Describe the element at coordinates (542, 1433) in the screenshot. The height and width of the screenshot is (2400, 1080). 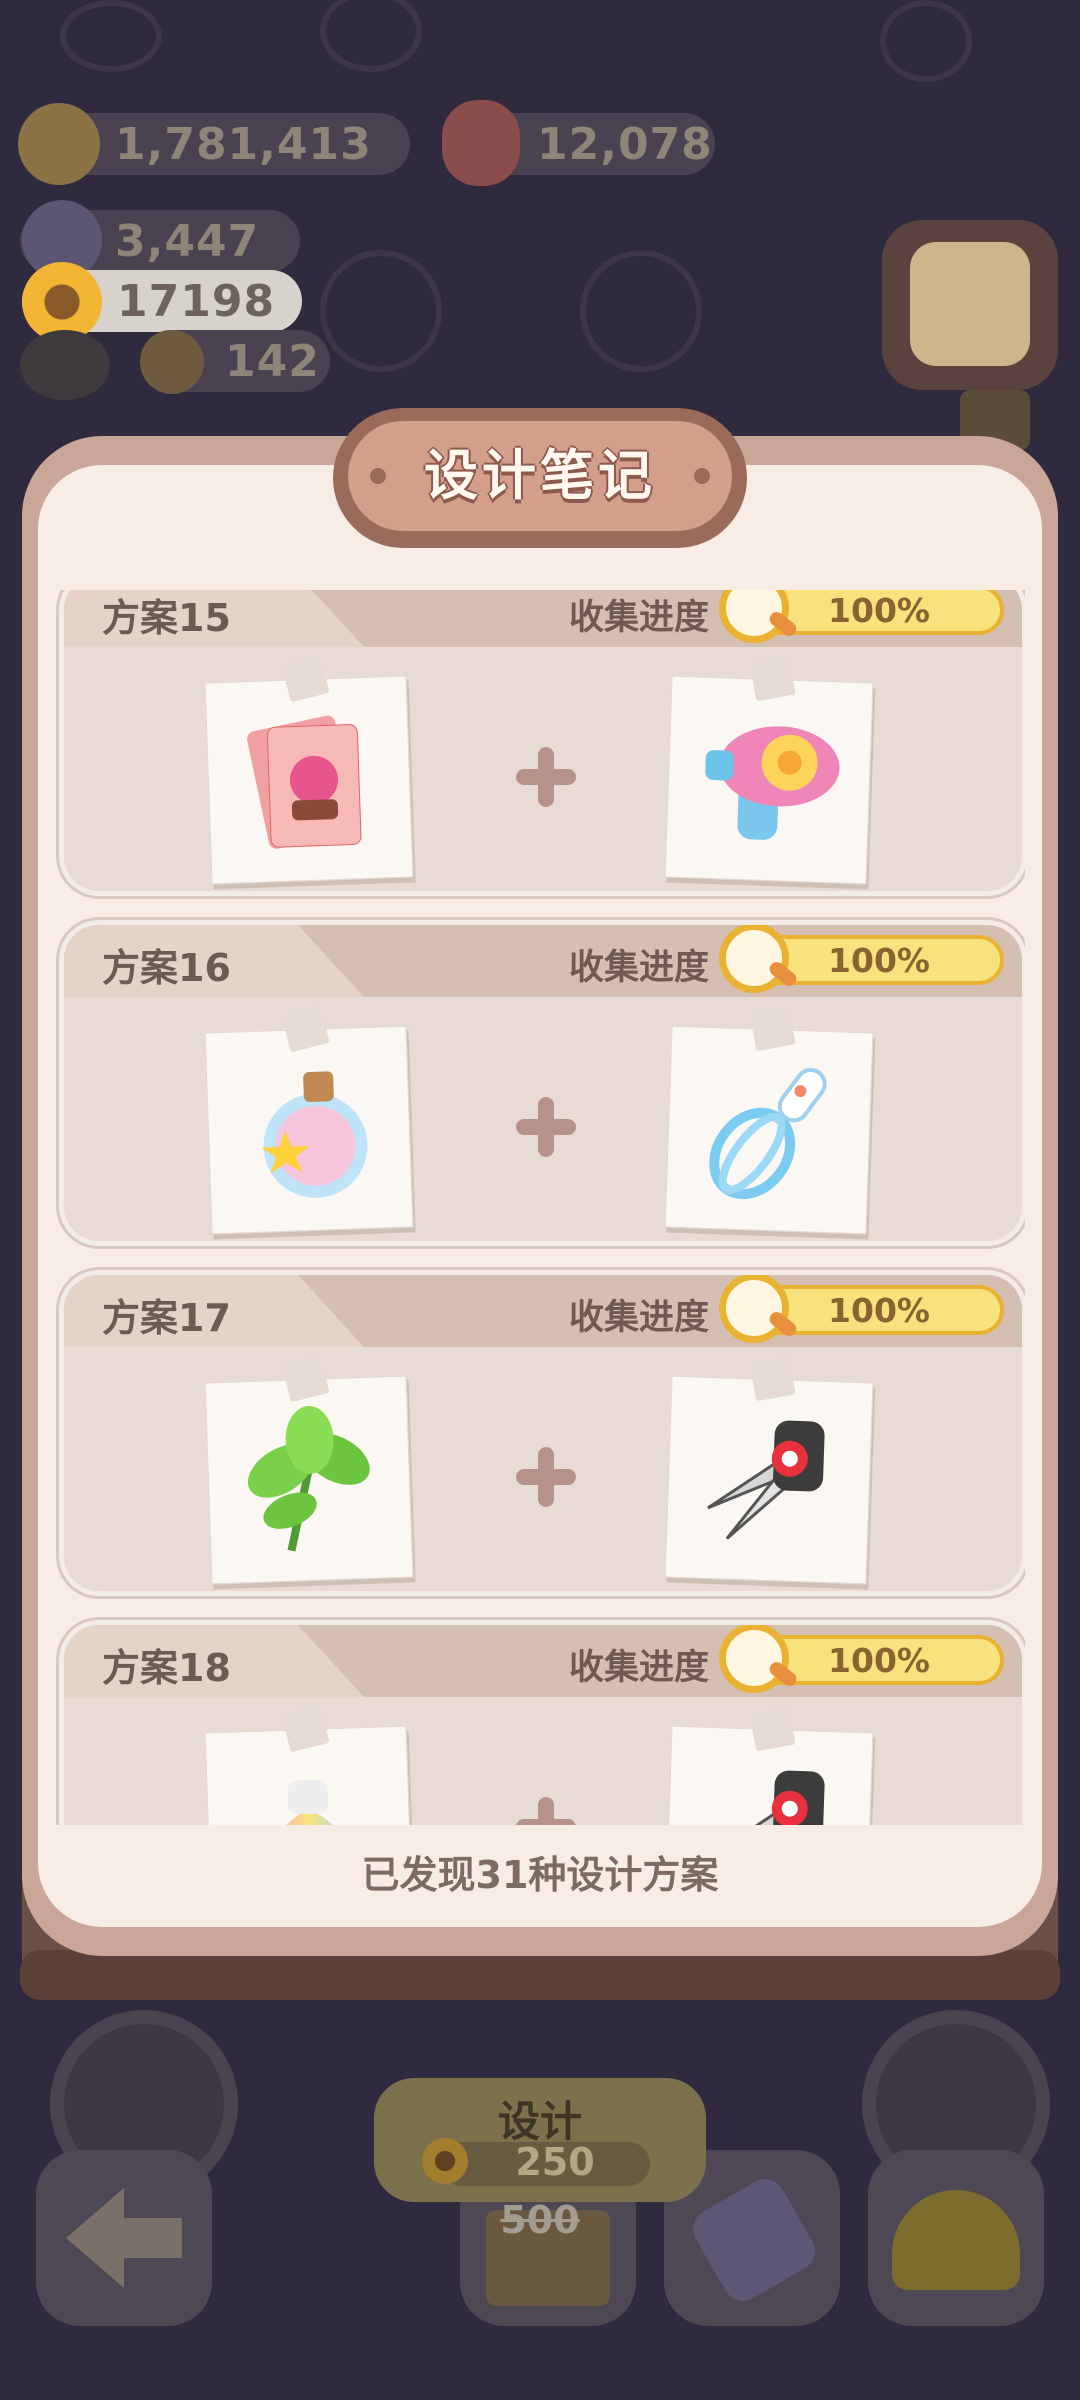
I see `plan-card: 方案17 收集进度 100%` at that location.